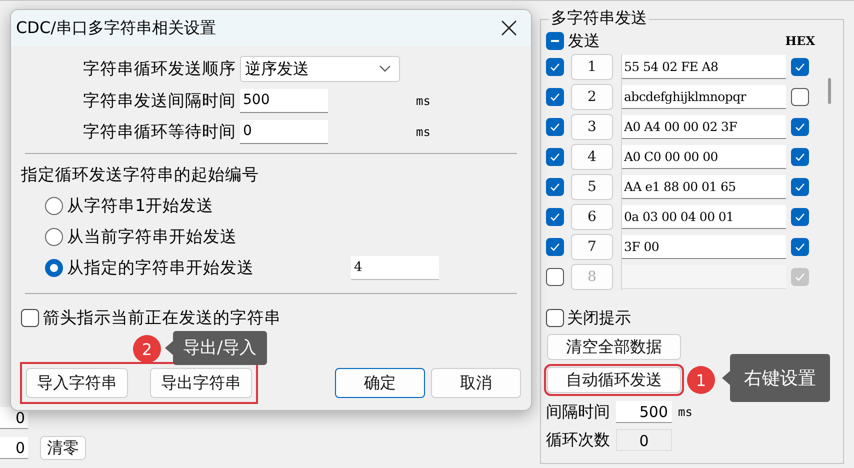  What do you see at coordinates (159, 101) in the screenshot?
I see `setting-label: 字符串发送间隔时间` at bounding box center [159, 101].